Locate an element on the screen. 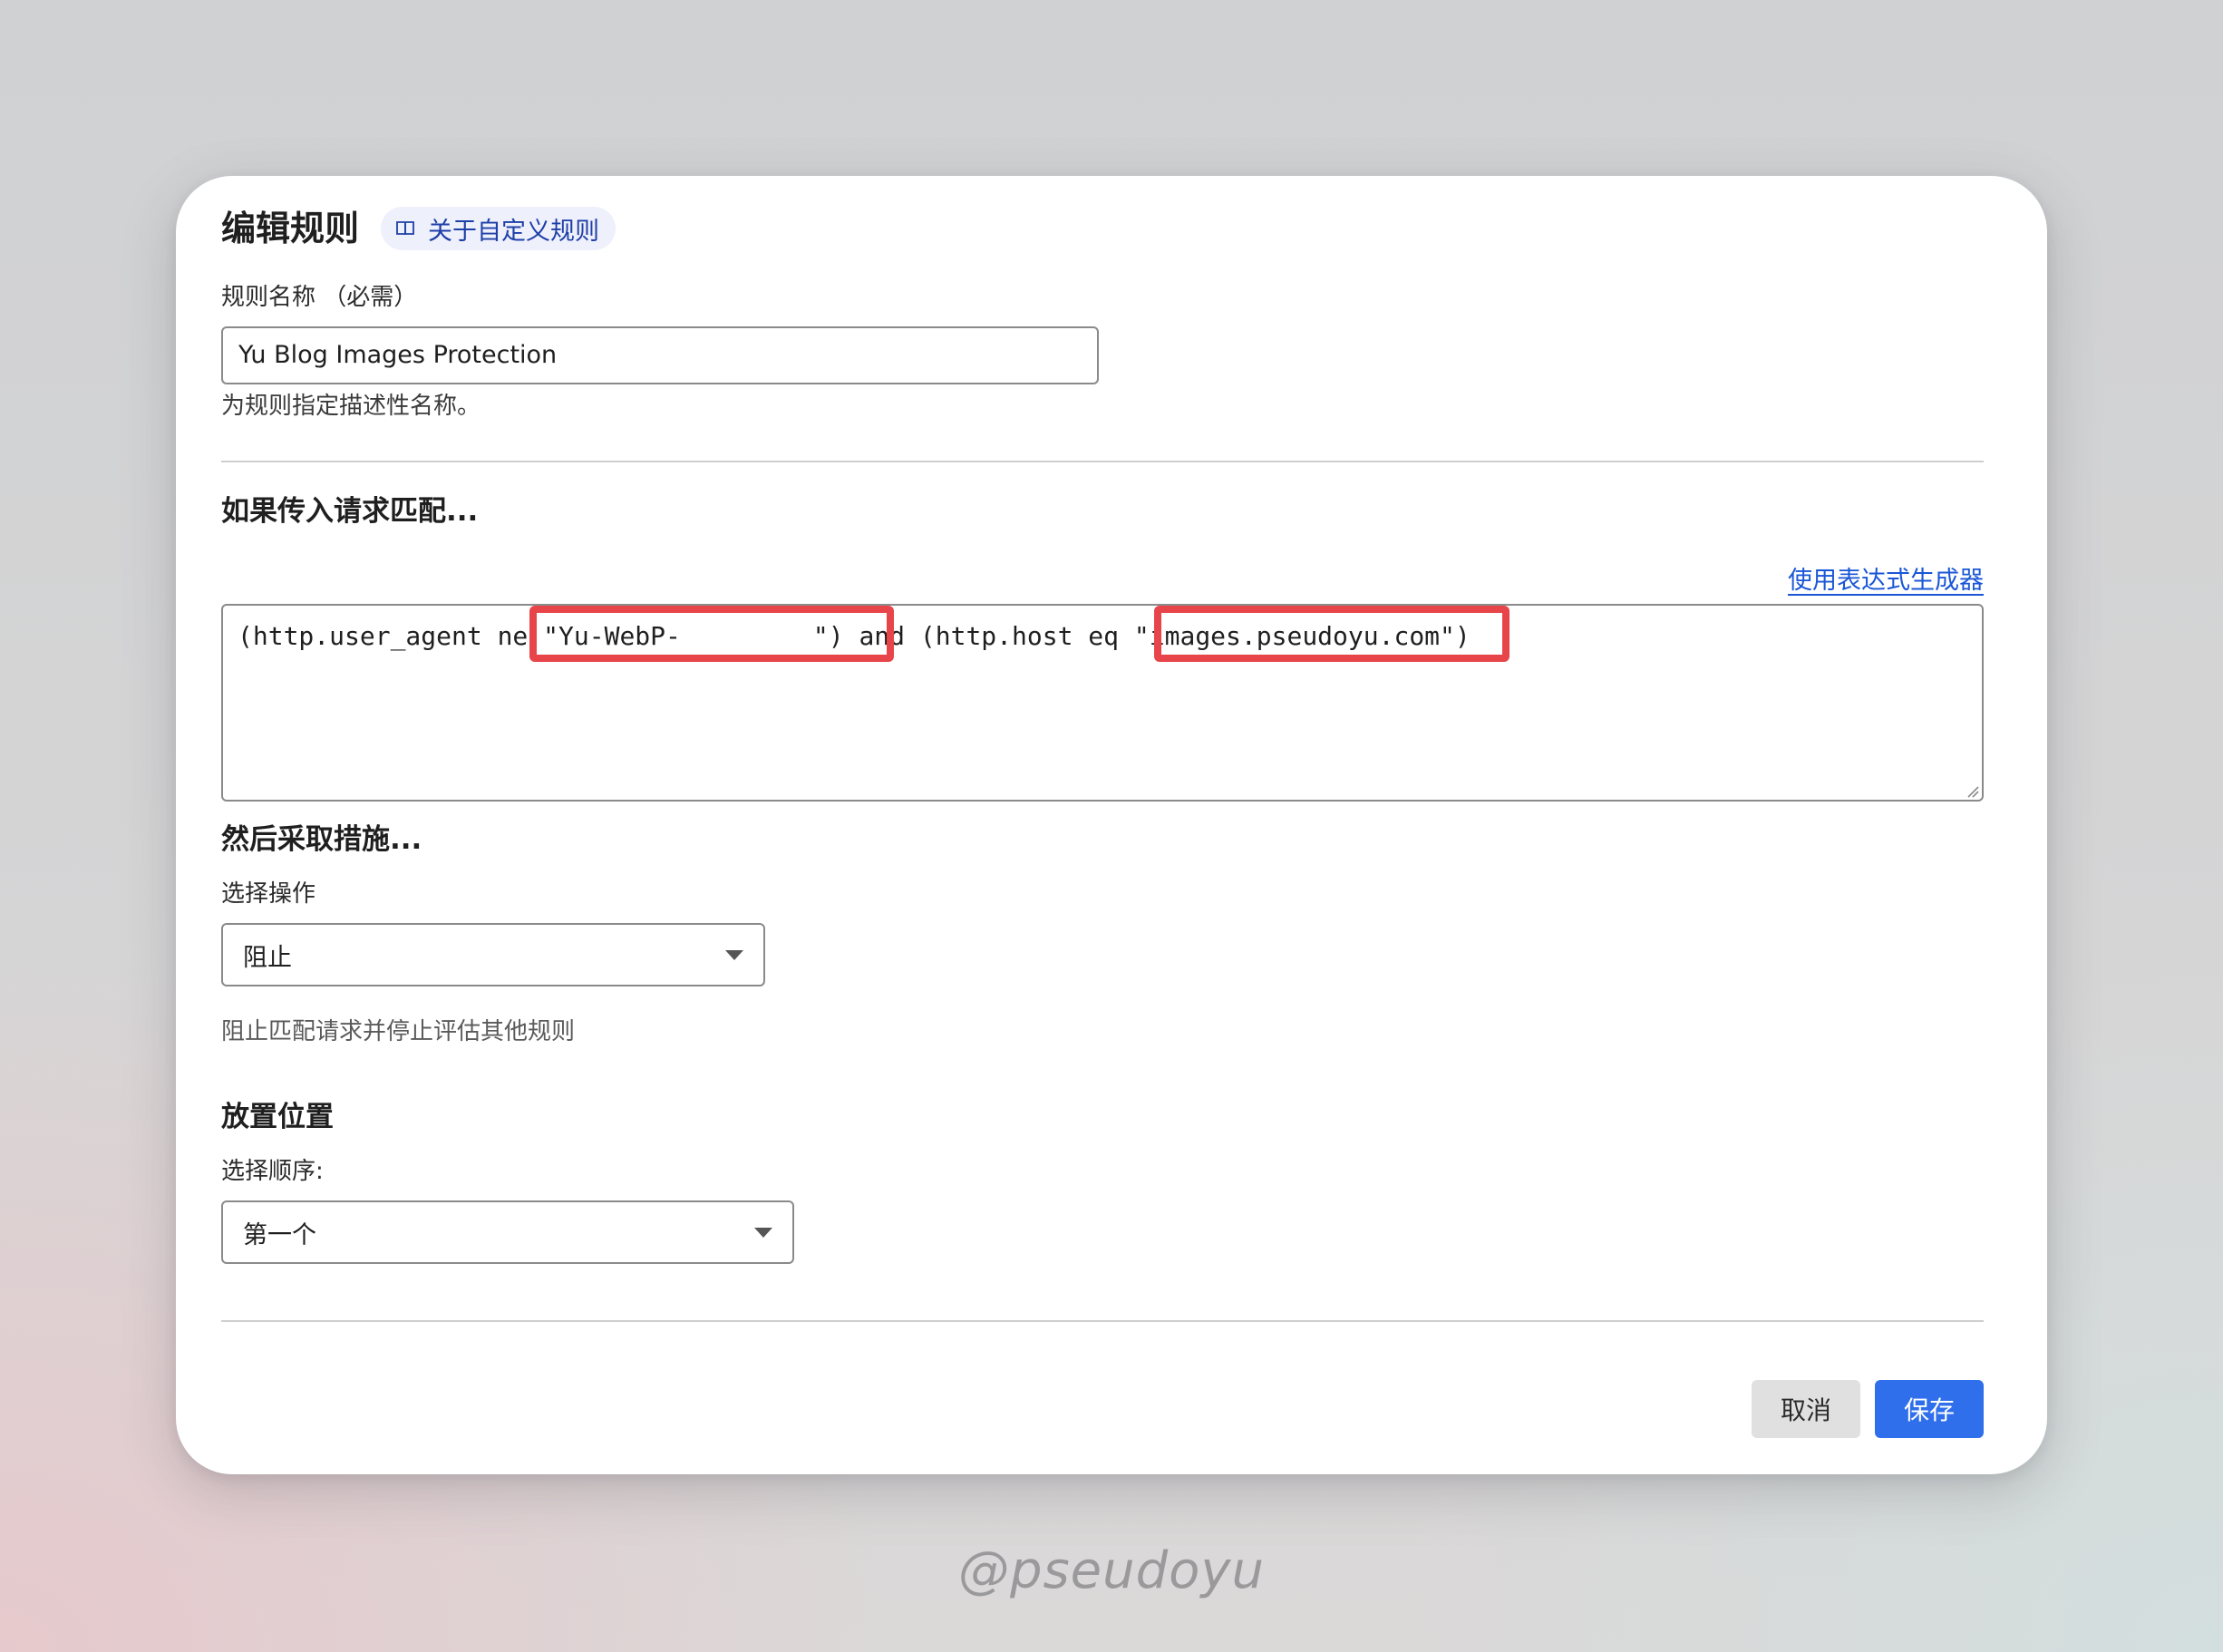 This screenshot has width=2223, height=1652. book-icon is located at coordinates (405, 229).